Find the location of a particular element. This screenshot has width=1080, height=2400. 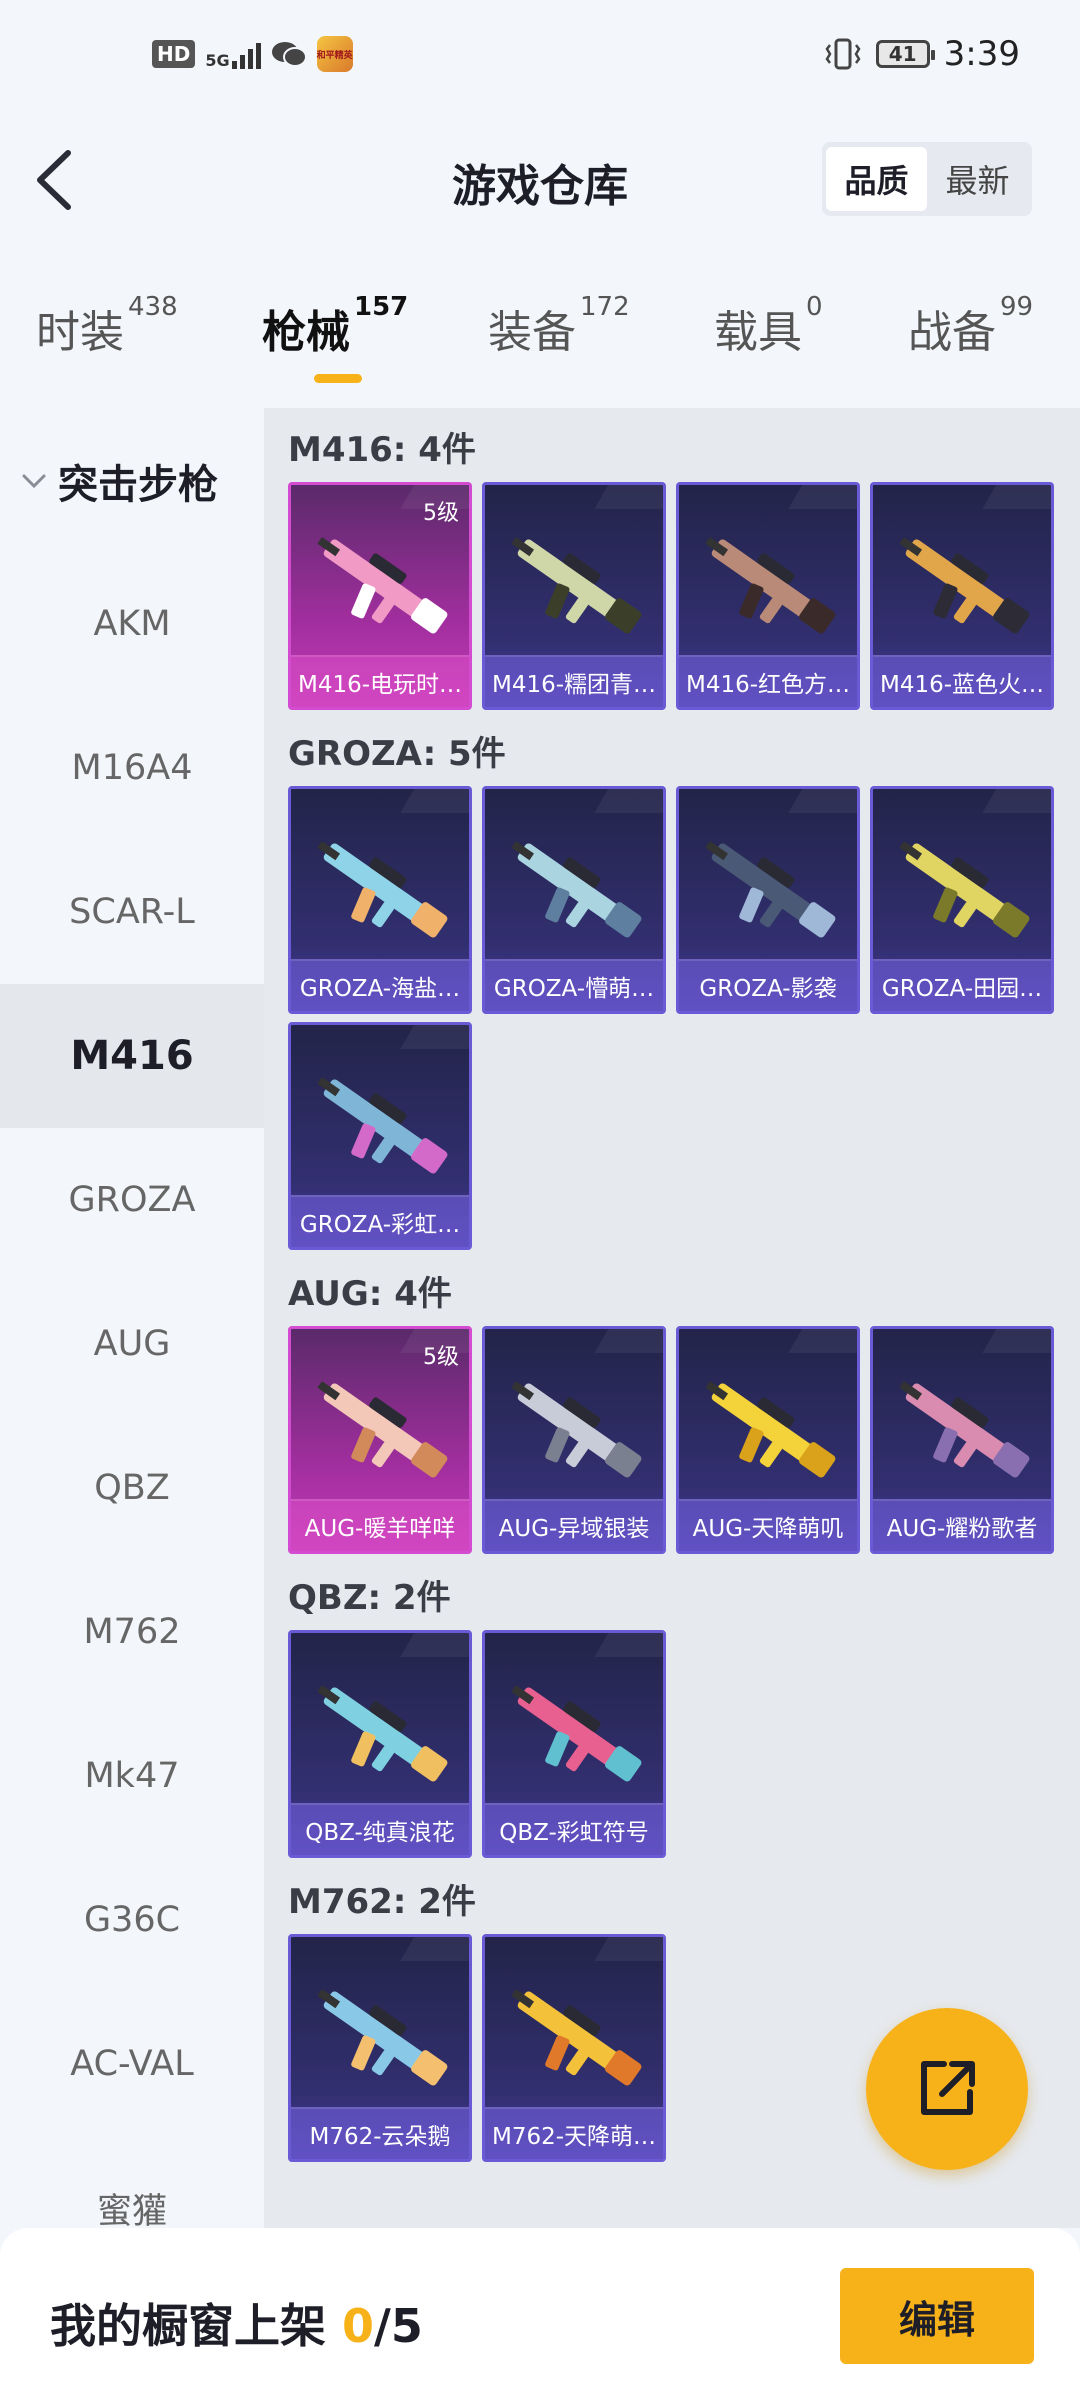

skin-card: AUG-天降萌叽 is located at coordinates (768, 1440).